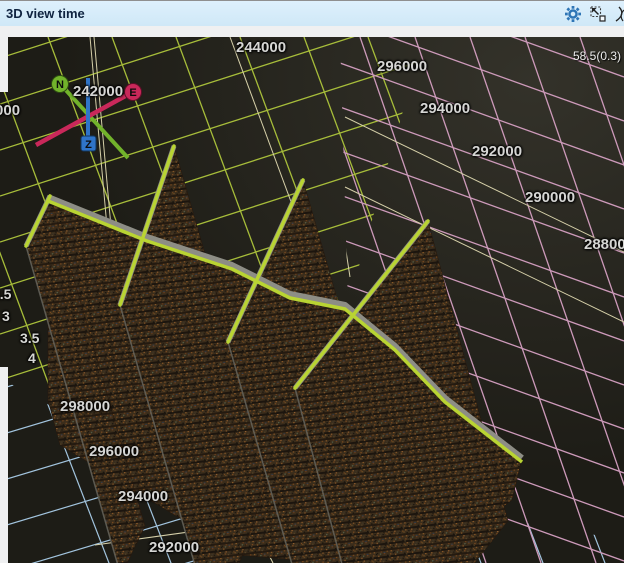 This screenshot has width=624, height=563. Describe the element at coordinates (88, 145) in the screenshot. I see `compass-letter: Z` at that location.